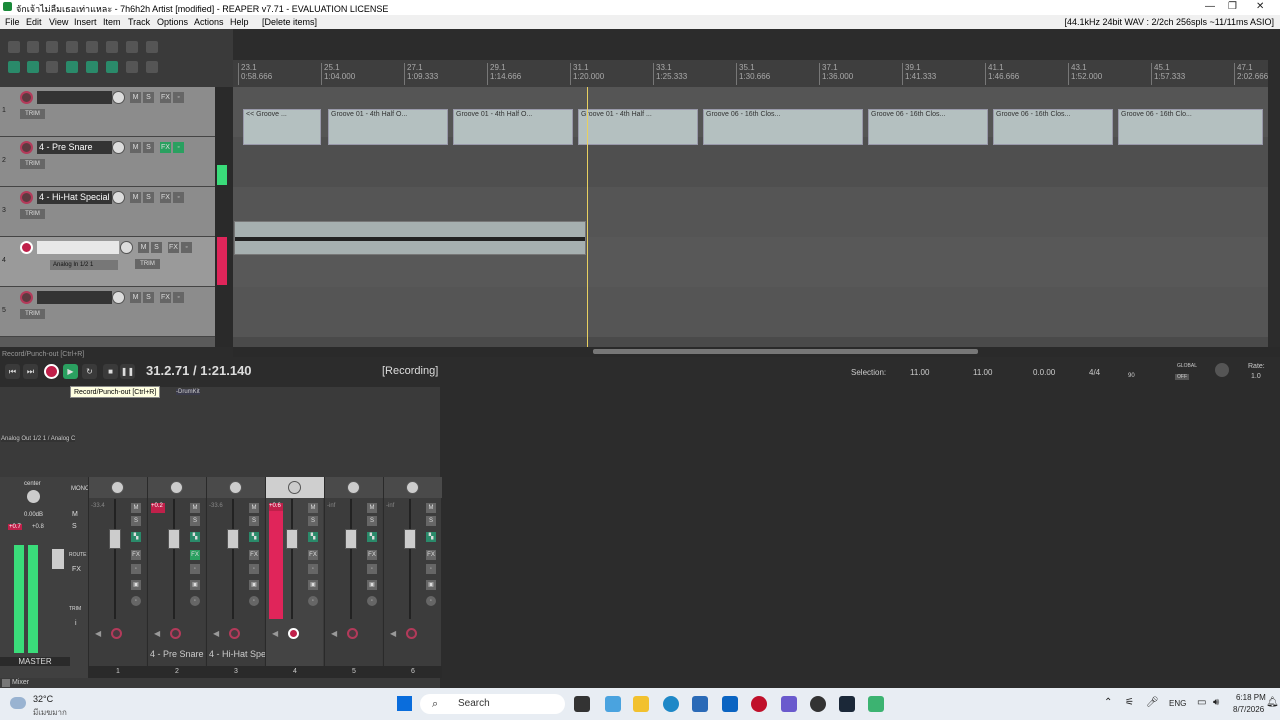  Describe the element at coordinates (72, 47) in the screenshot. I see `project-settings-icon` at that location.